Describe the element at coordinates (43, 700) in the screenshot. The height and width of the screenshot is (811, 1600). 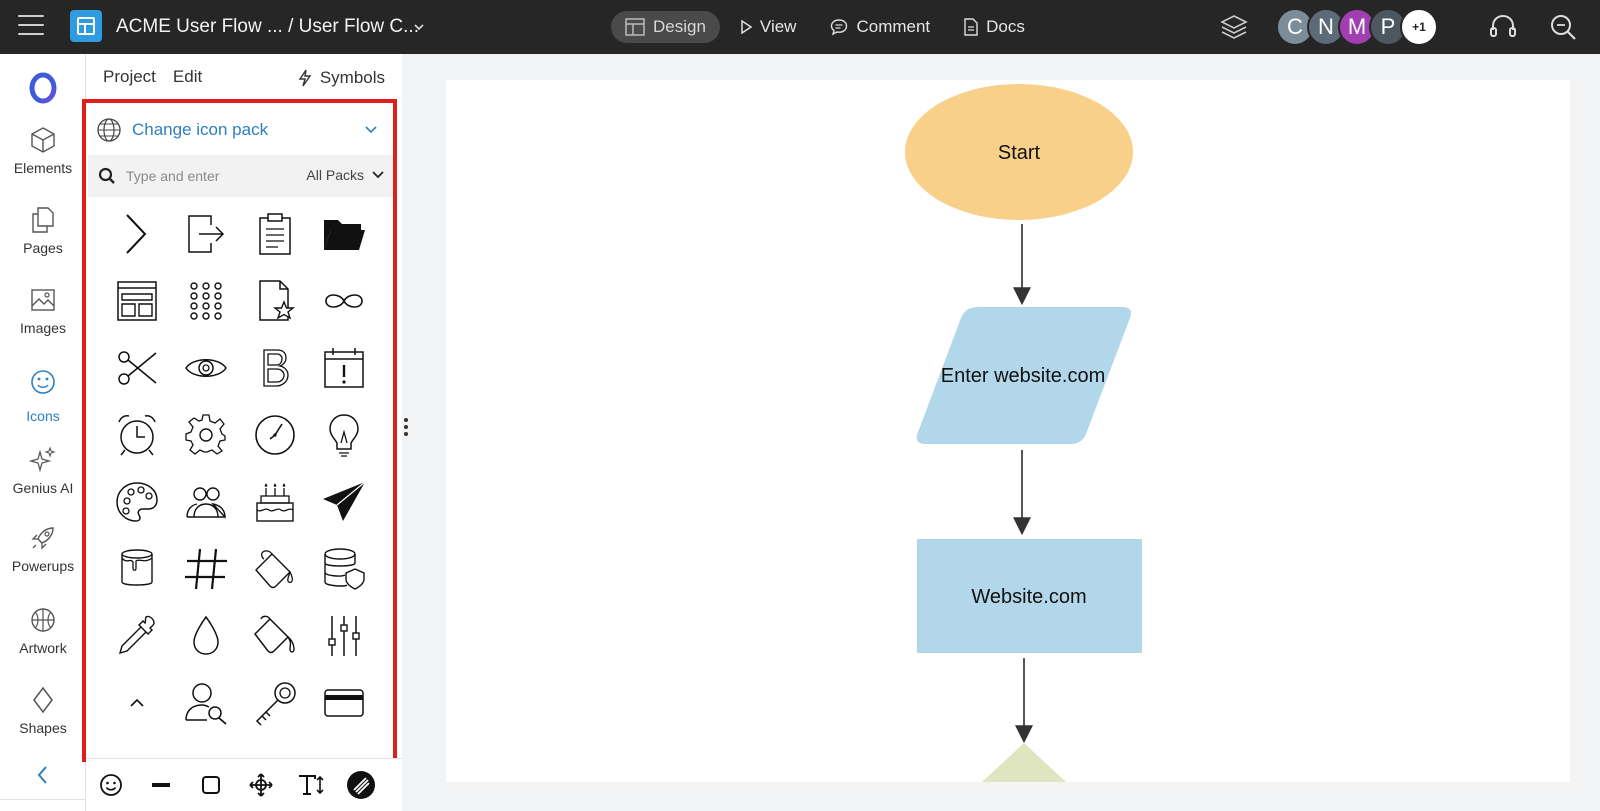
I see `diamond-icon` at that location.